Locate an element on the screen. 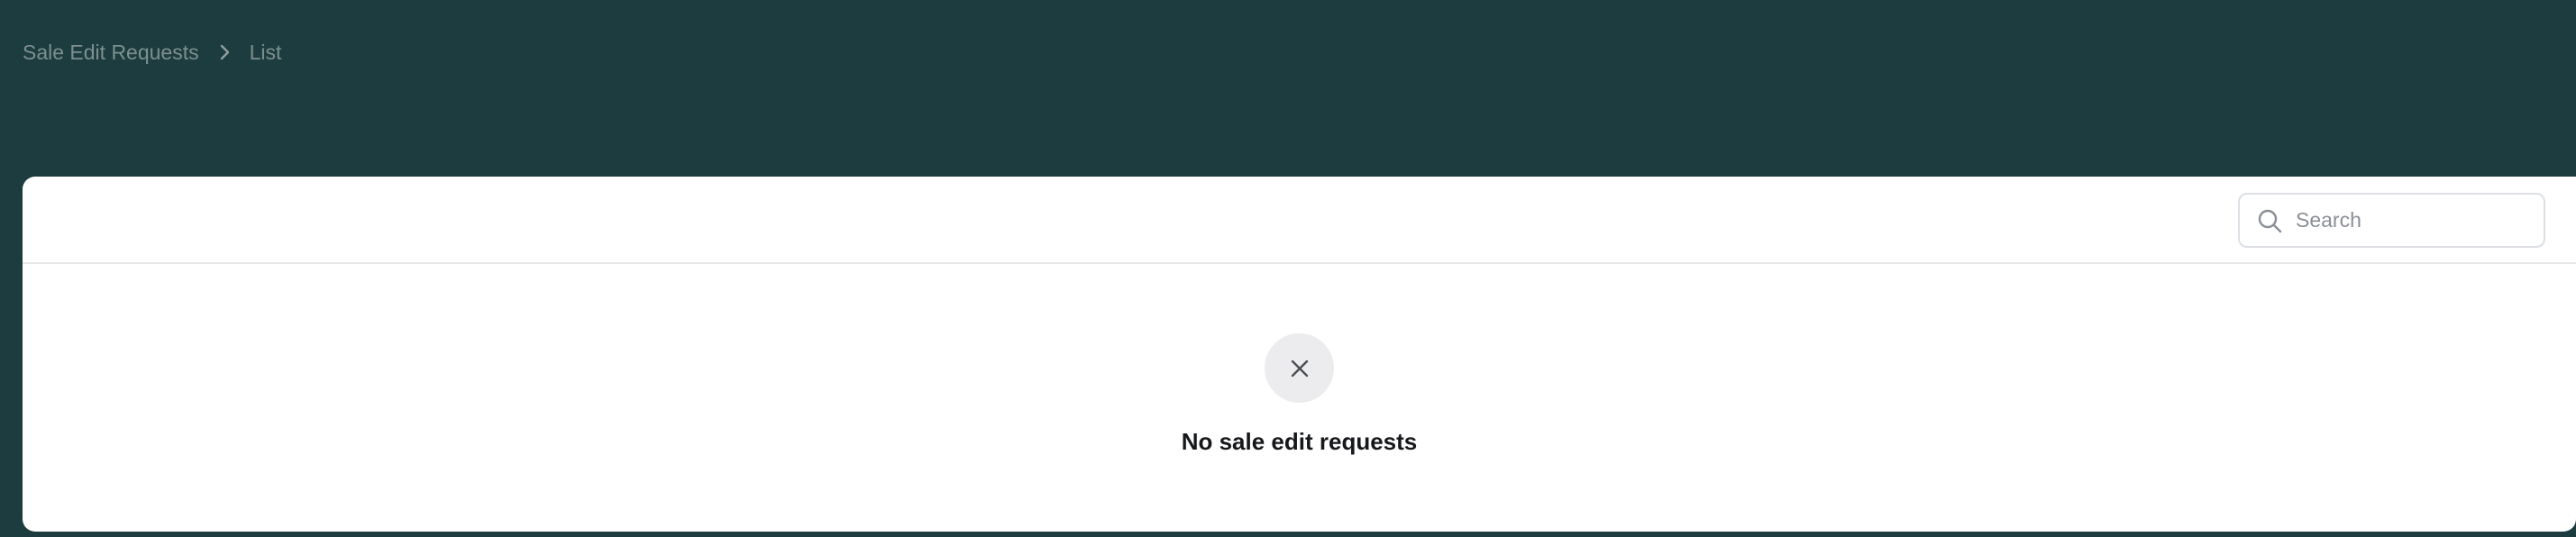 Image resolution: width=2576 pixels, height=537 pixels. empty-state-icon is located at coordinates (1299, 368).